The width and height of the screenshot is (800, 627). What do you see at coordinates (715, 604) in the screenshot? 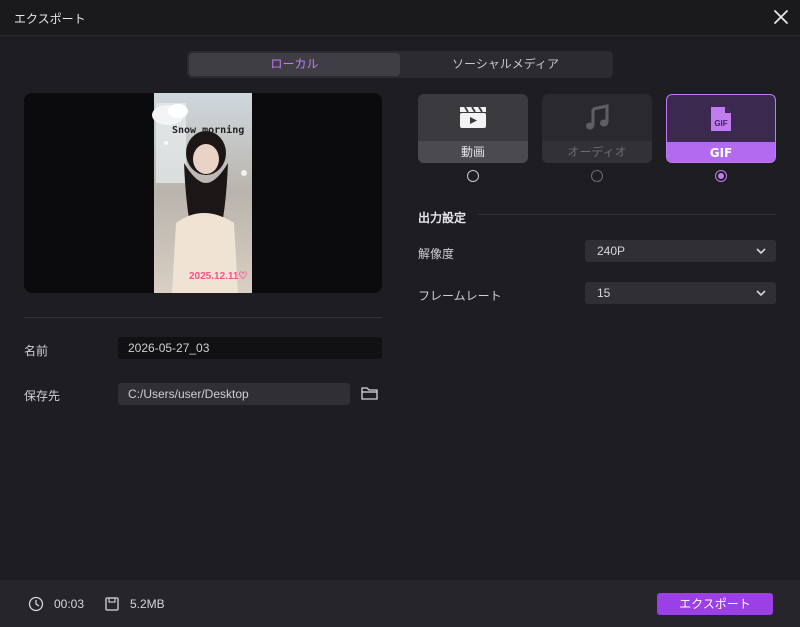
I see `export-button: エクスポート` at bounding box center [715, 604].